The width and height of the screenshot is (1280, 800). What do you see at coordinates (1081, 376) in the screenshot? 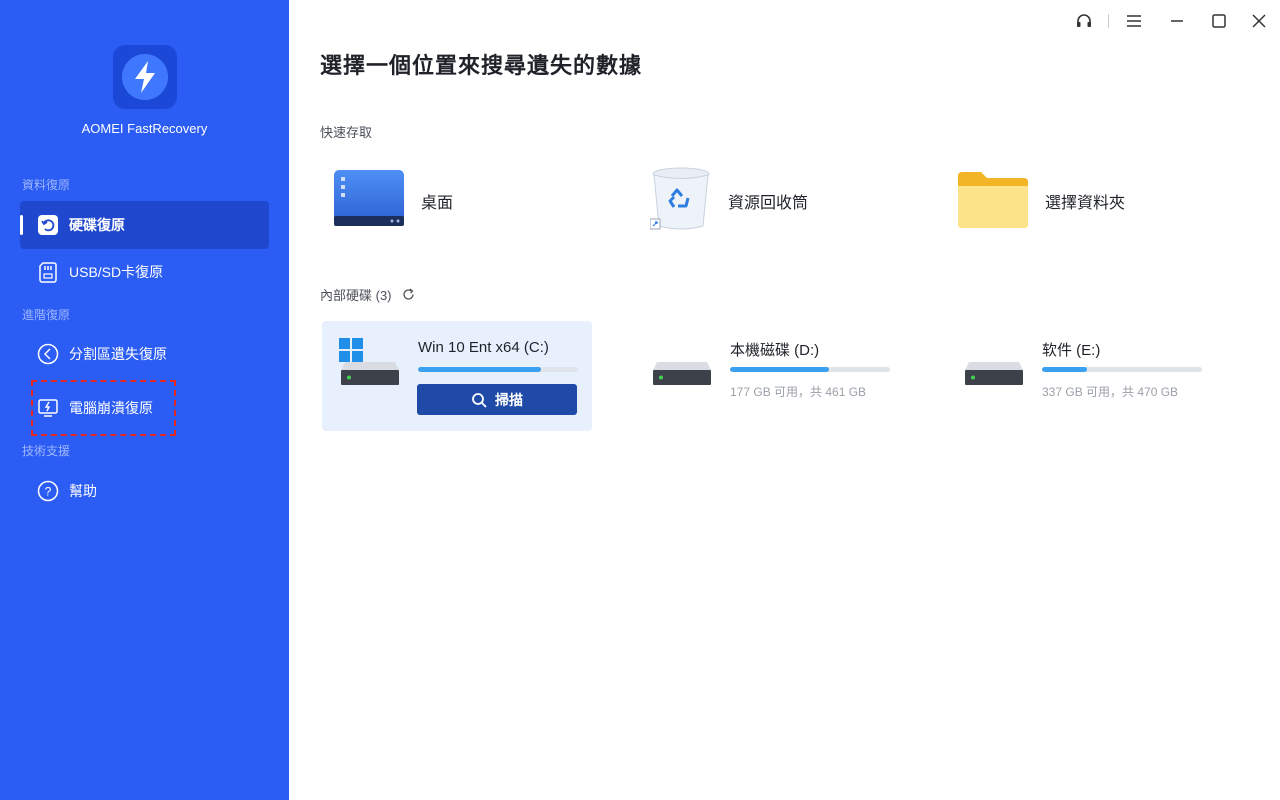
I see `drive-card-e: 软件 (E:) 337 GB 可用，共 470 GB` at bounding box center [1081, 376].